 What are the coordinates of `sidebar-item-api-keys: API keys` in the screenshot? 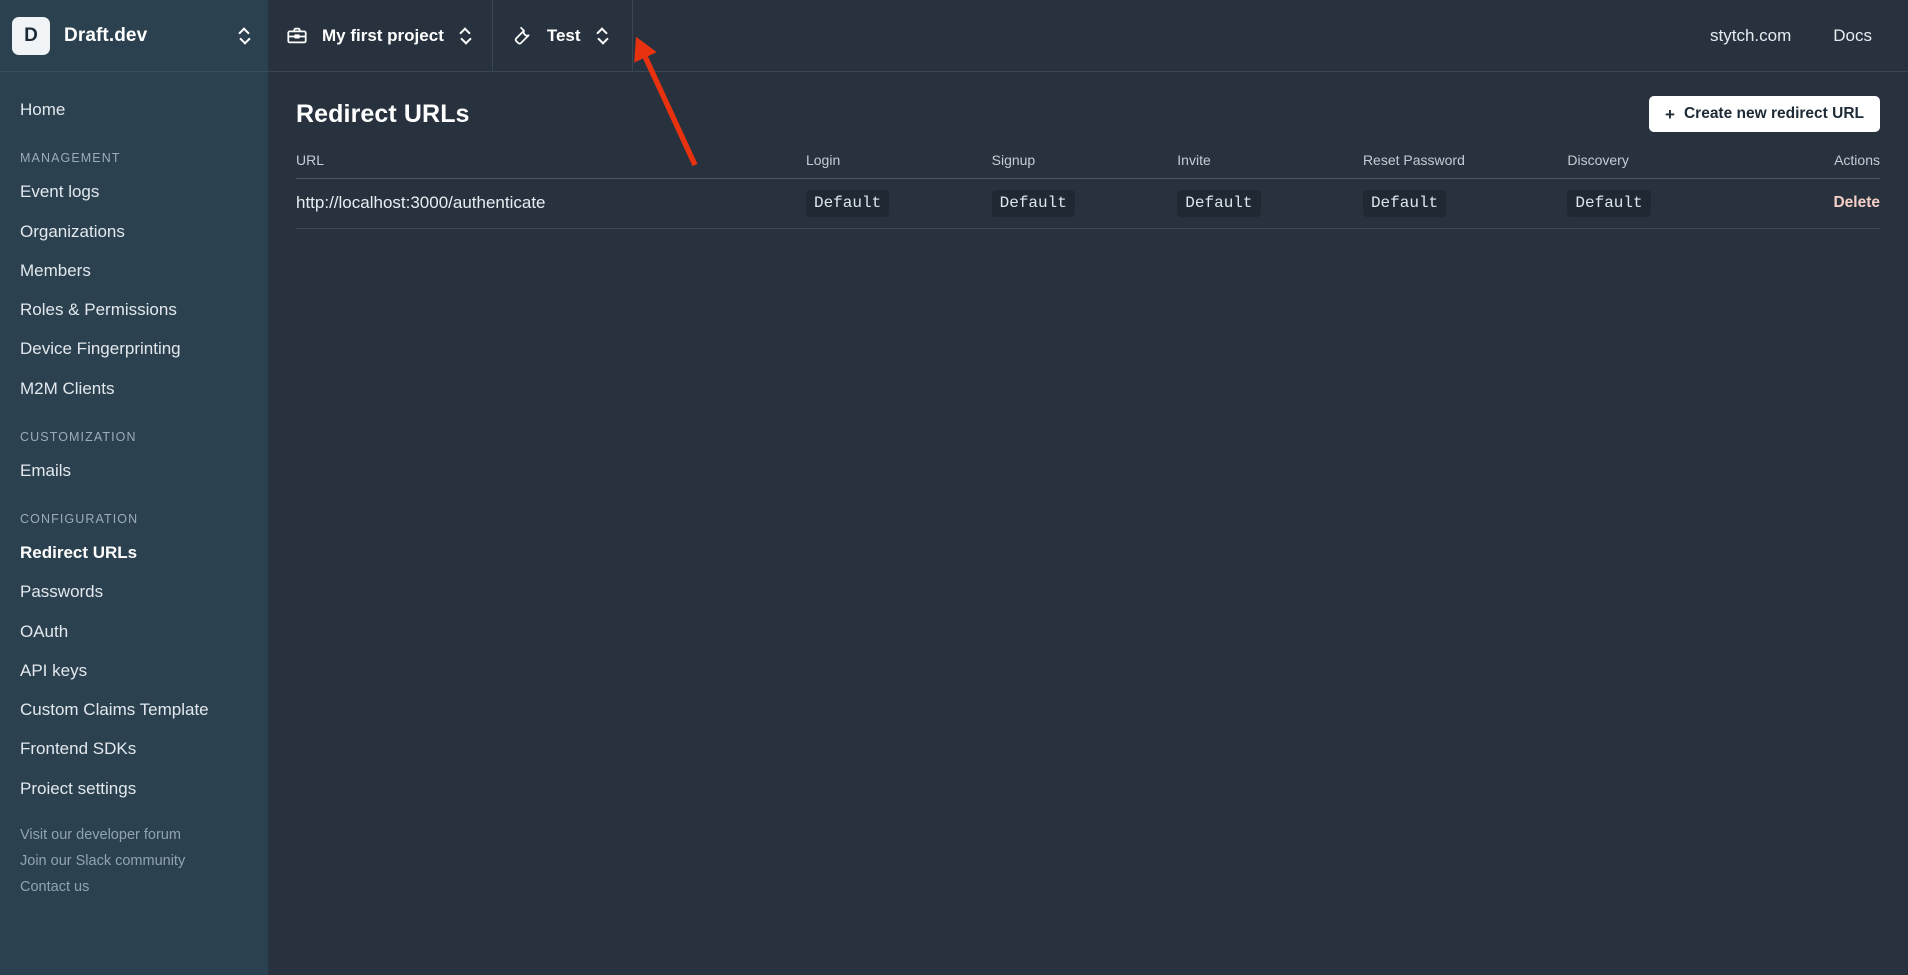 It's located at (134, 670).